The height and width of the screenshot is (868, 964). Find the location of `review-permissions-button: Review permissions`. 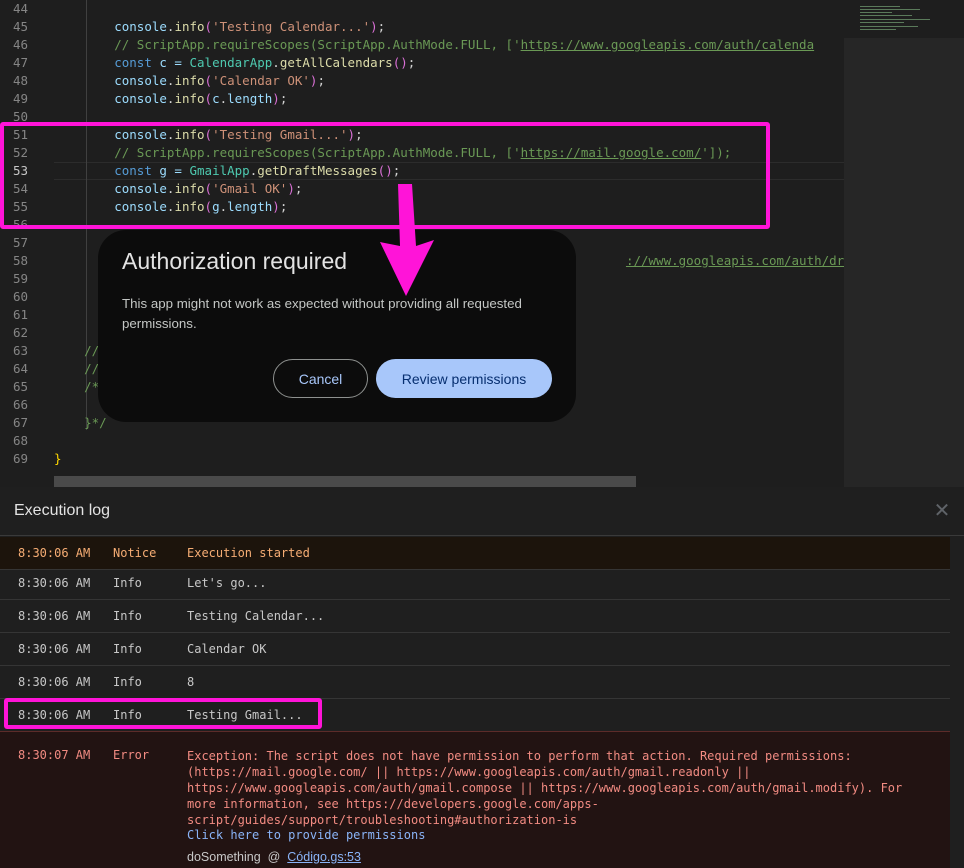

review-permissions-button: Review permissions is located at coordinates (464, 378).